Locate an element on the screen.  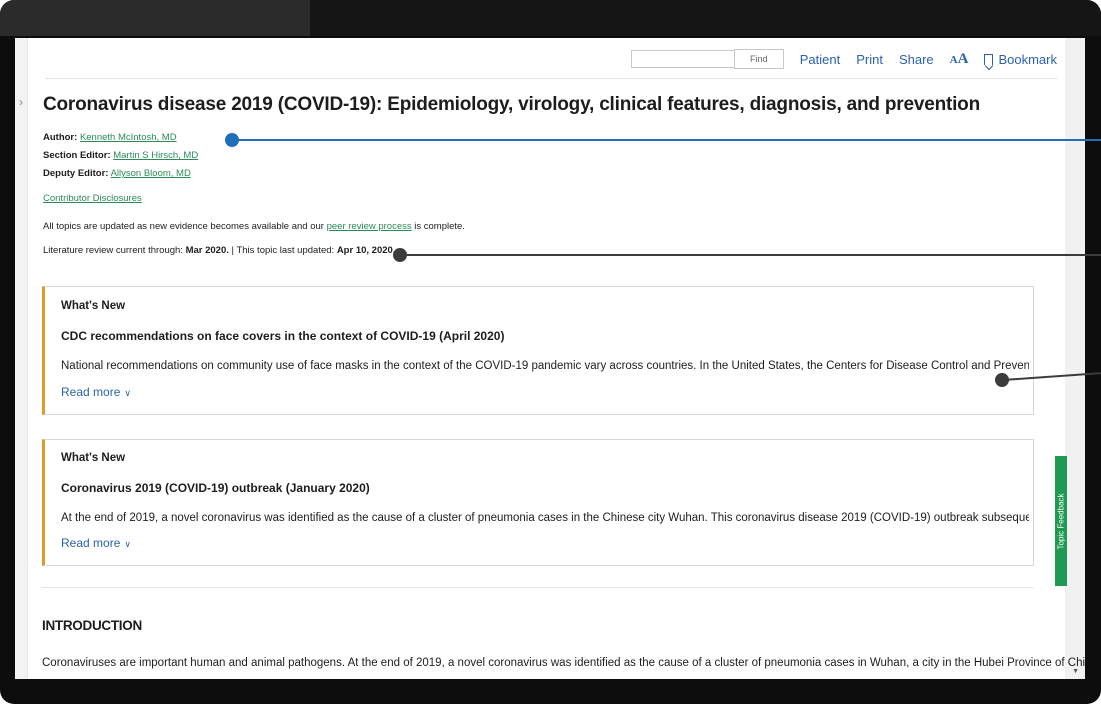
font-size-icon: AA is located at coordinates (959, 59).